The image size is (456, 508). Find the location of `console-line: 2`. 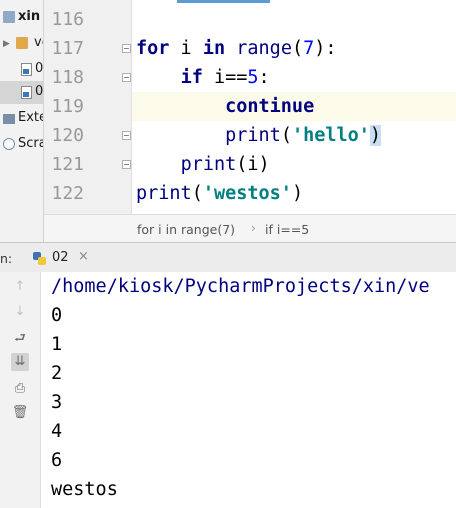

console-line: 2 is located at coordinates (57, 373).